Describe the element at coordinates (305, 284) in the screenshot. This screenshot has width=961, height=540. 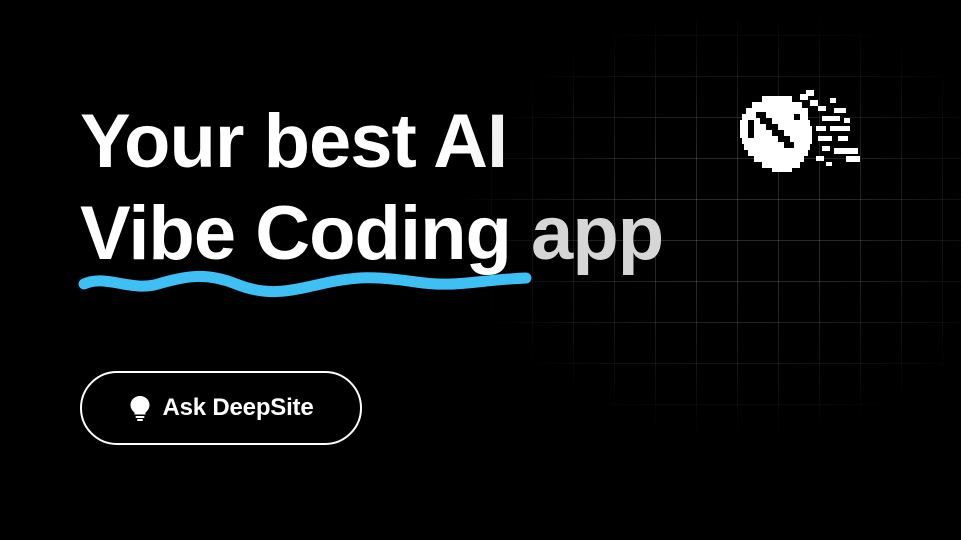
I see `squiggle-underline` at that location.